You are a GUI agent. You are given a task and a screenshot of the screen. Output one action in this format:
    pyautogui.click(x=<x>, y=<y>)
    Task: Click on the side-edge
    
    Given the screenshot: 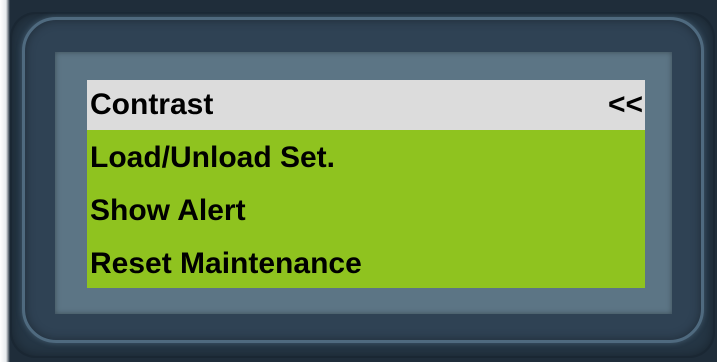 What is the action you would take?
    pyautogui.click(x=5, y=181)
    